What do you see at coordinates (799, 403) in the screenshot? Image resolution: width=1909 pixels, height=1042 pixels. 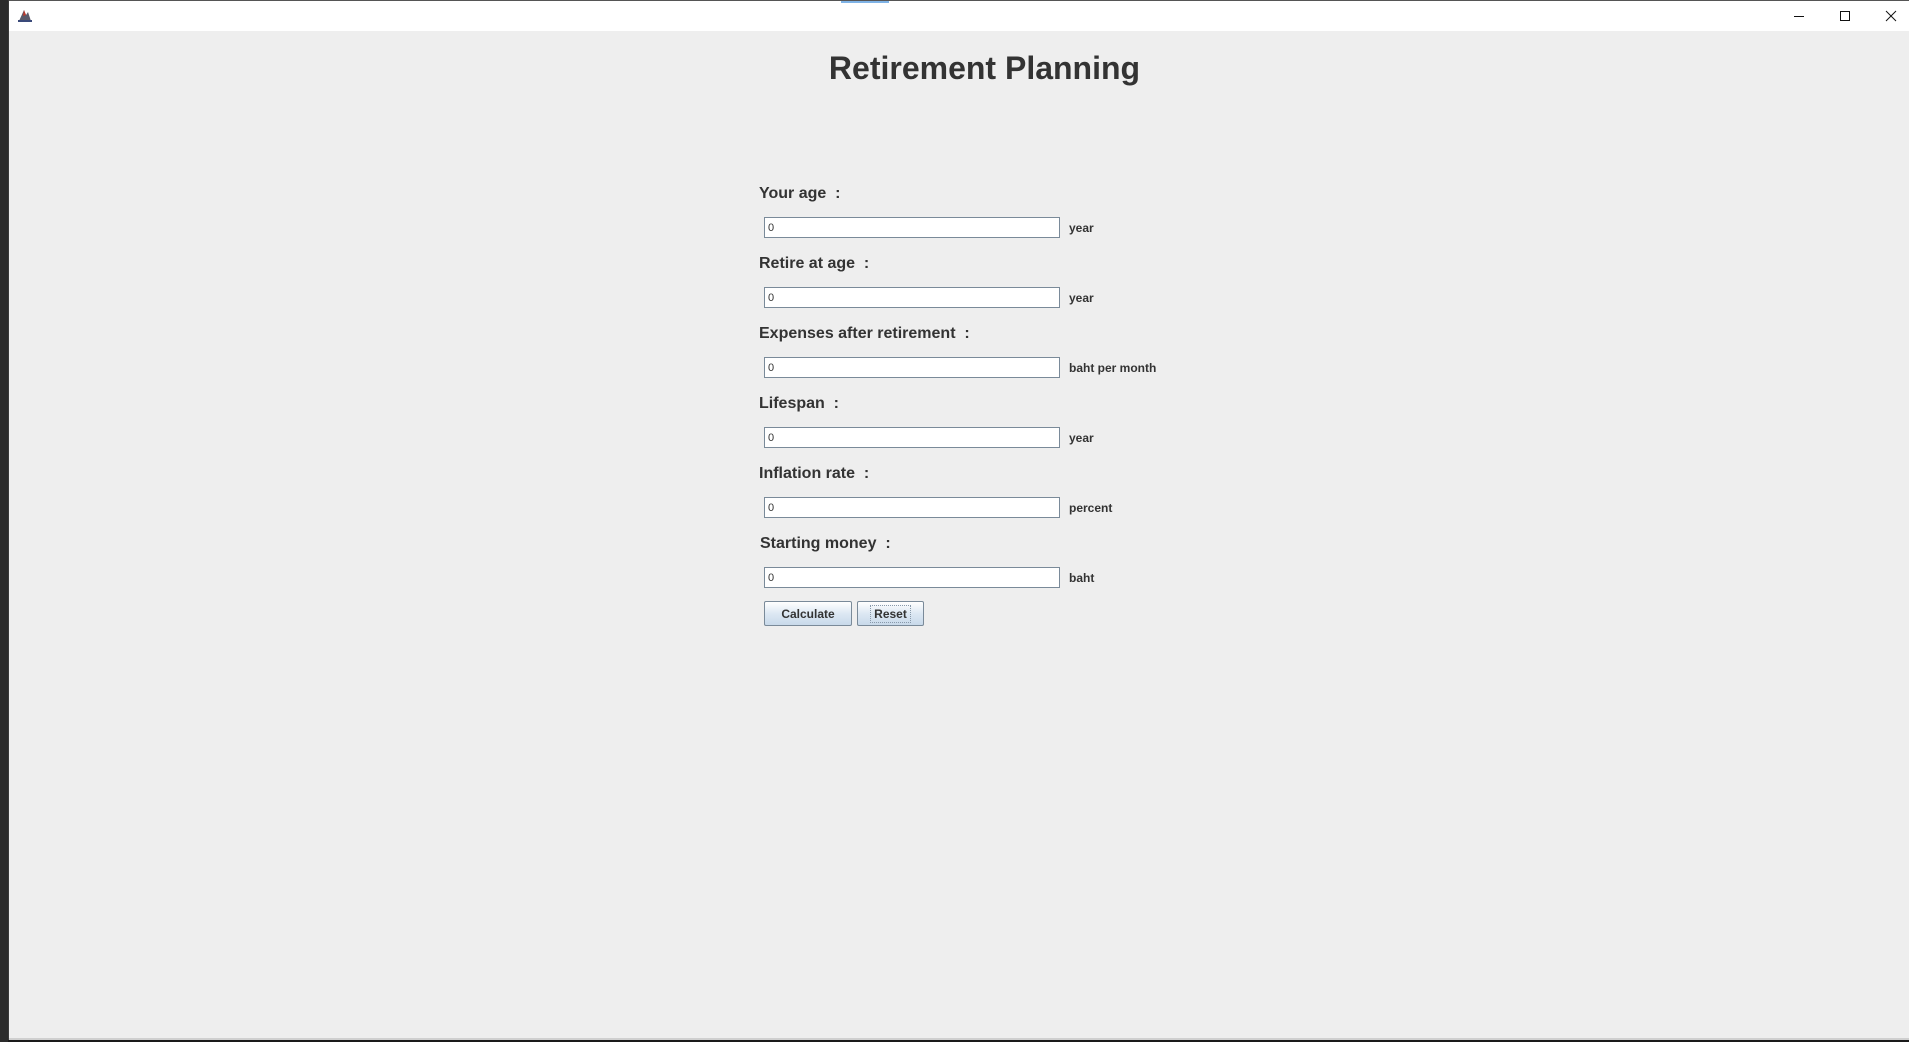 I see `lifespan-label: Lifespan :` at bounding box center [799, 403].